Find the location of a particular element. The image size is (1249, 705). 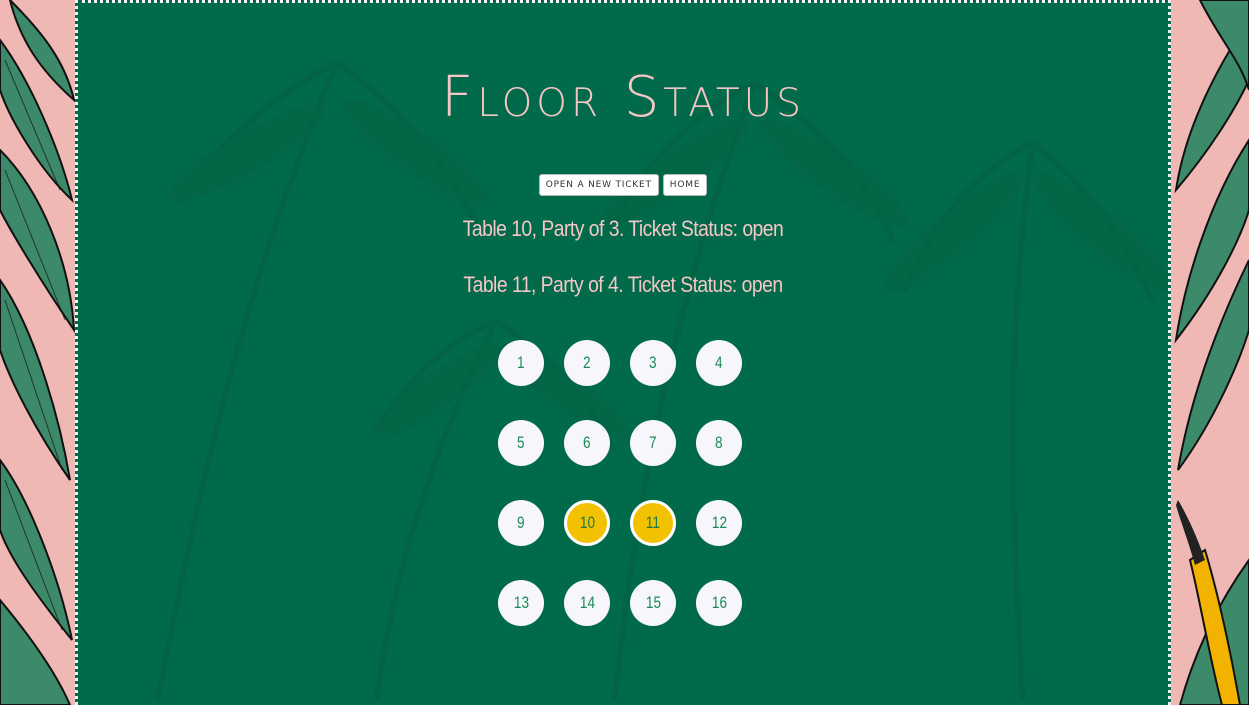

table-number: 5 is located at coordinates (521, 442).